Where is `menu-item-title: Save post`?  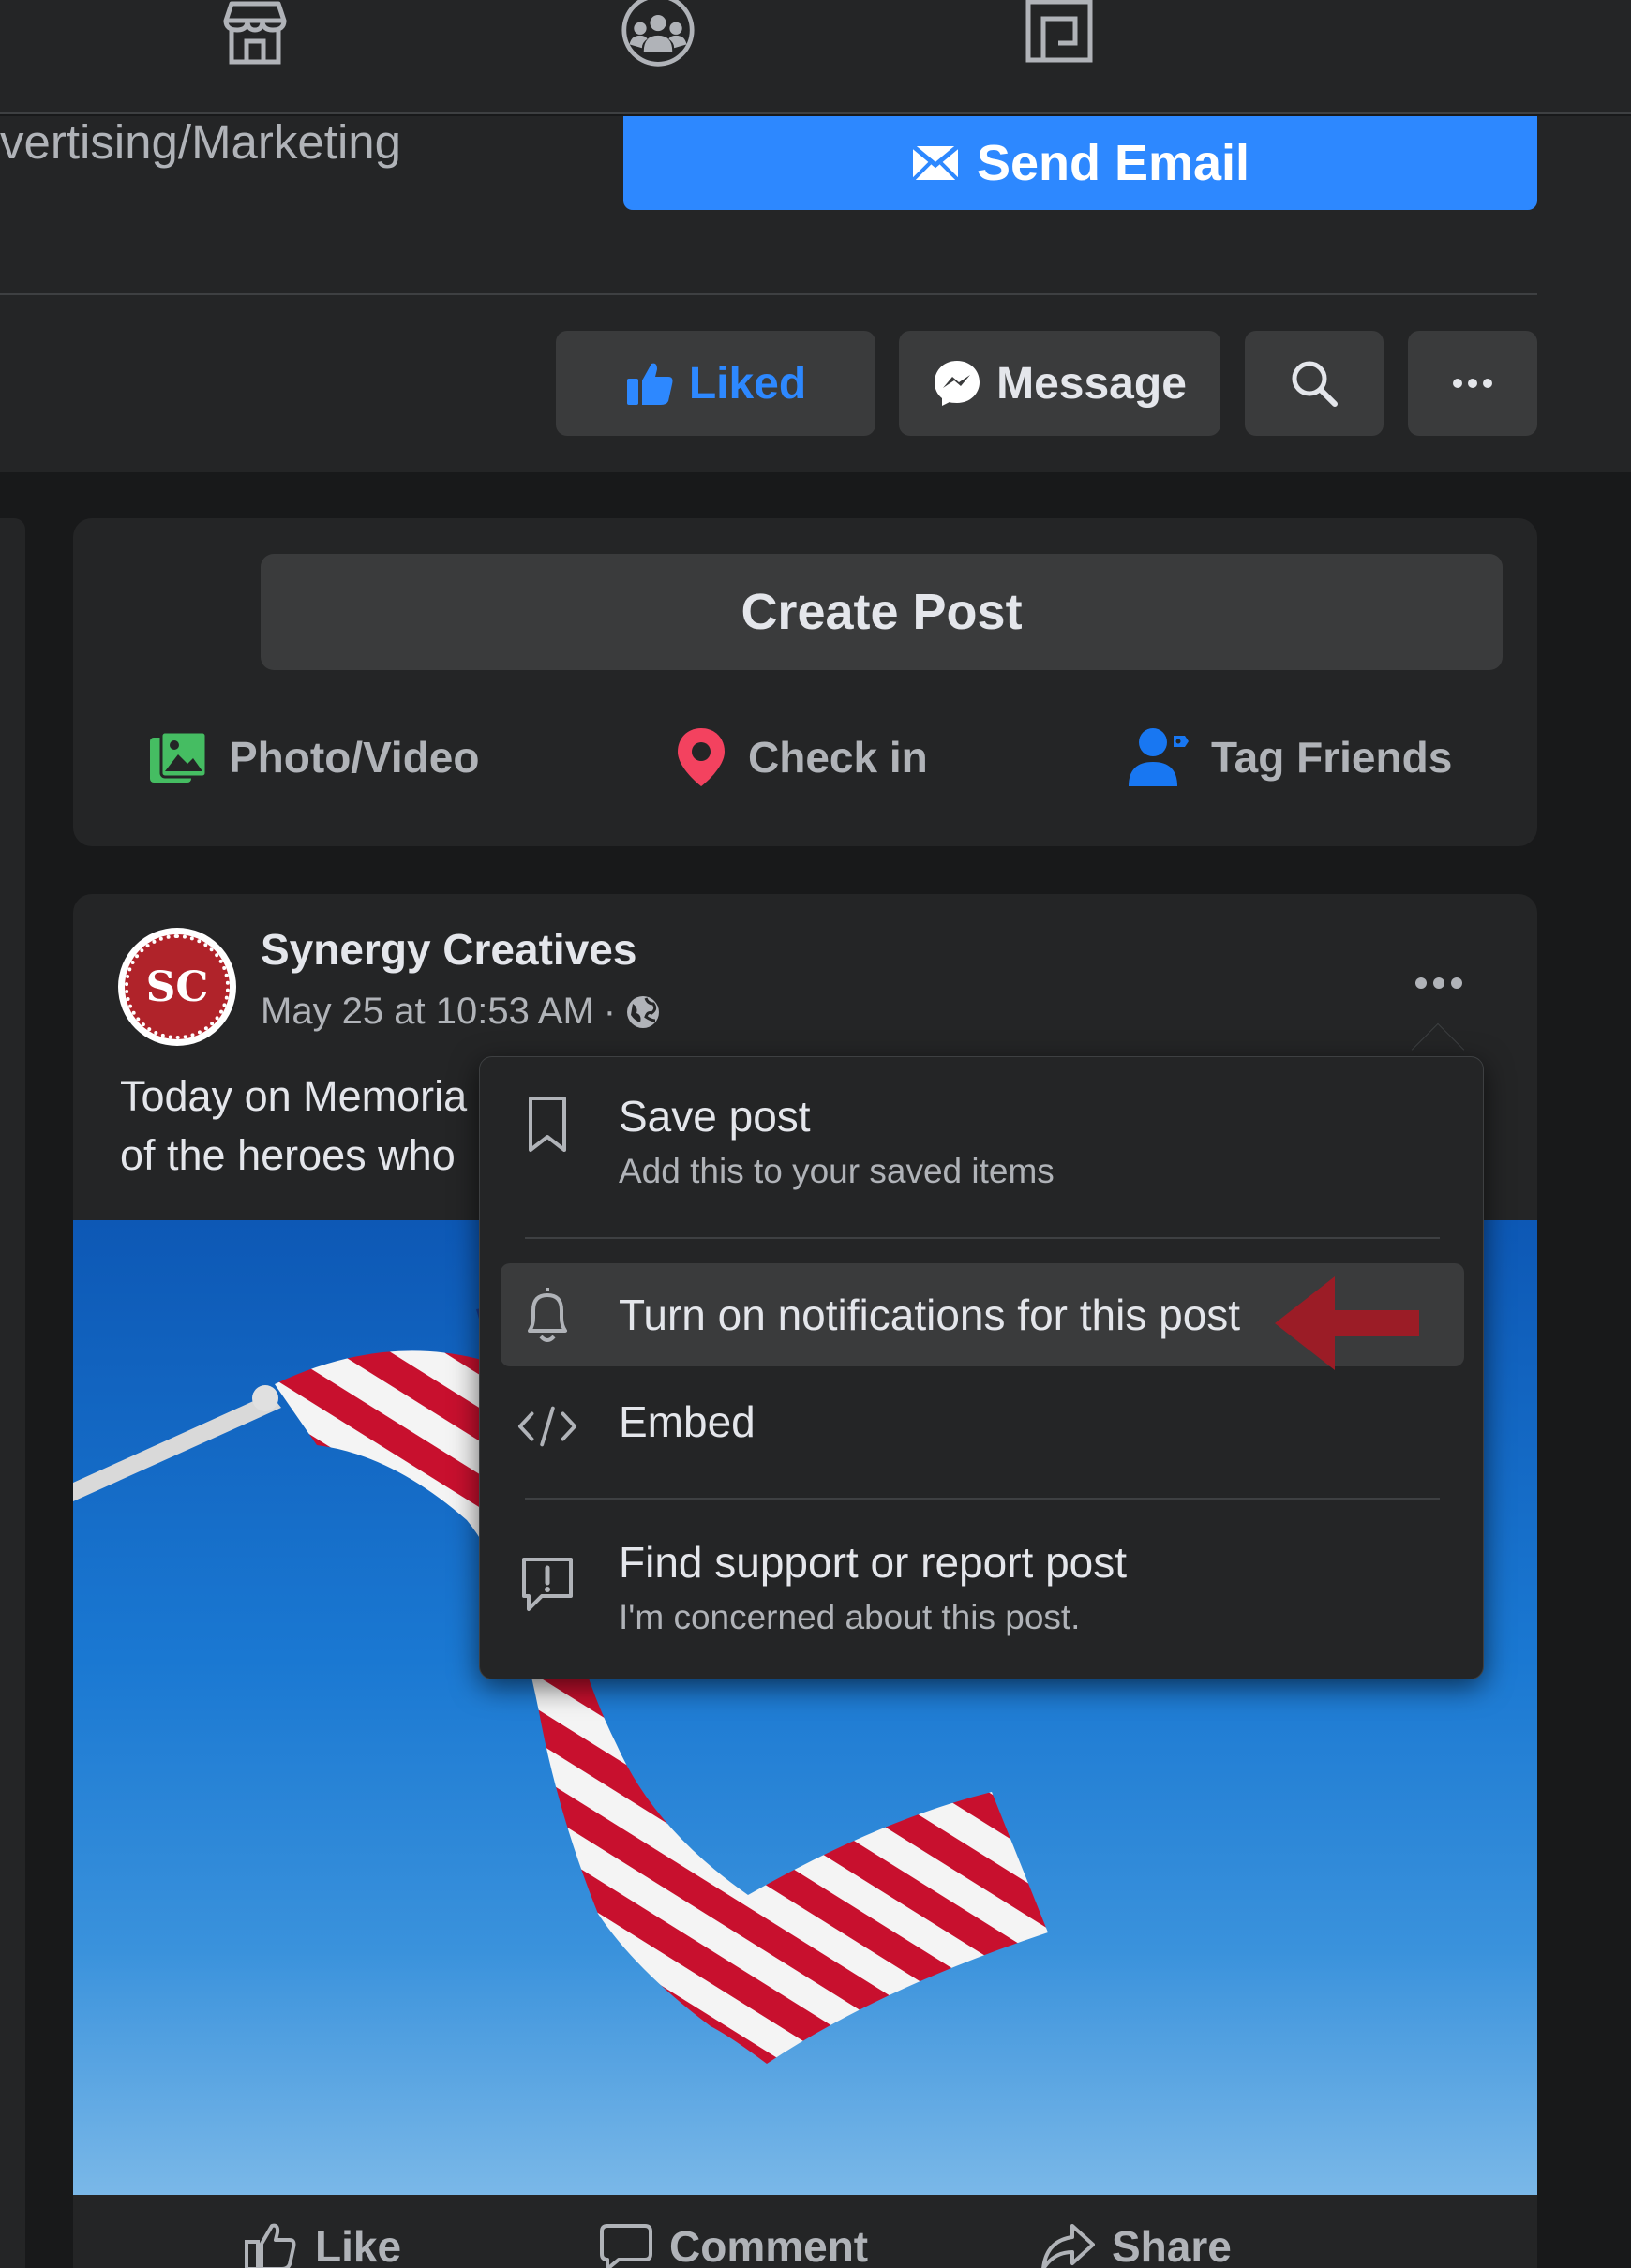
menu-item-title: Save post is located at coordinates (715, 1116).